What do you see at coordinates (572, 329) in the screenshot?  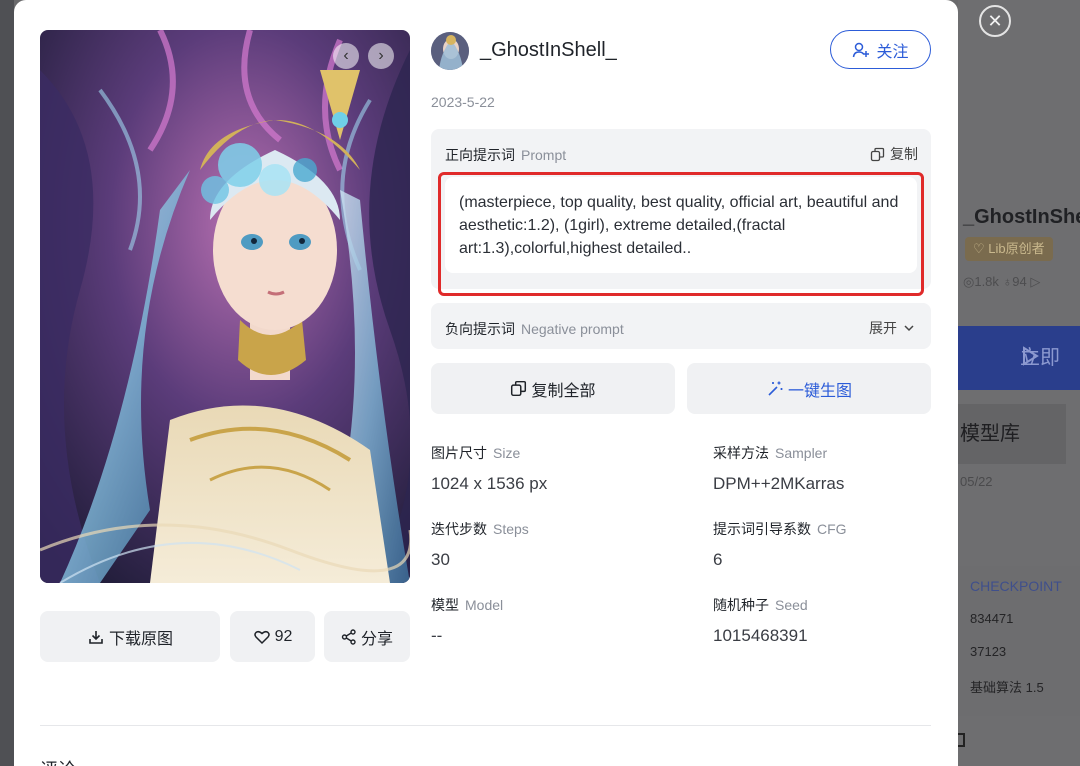 I see `negative-prompt-label-en: Negative prompt` at bounding box center [572, 329].